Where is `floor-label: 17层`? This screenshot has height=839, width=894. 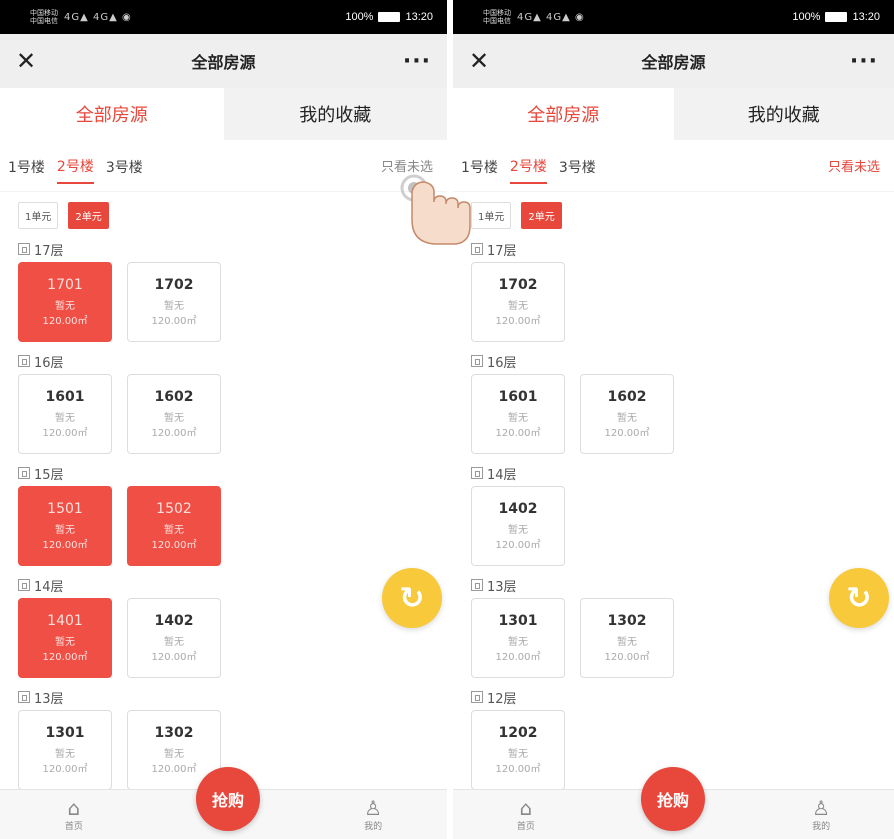
floor-label: 17层 is located at coordinates (232, 249).